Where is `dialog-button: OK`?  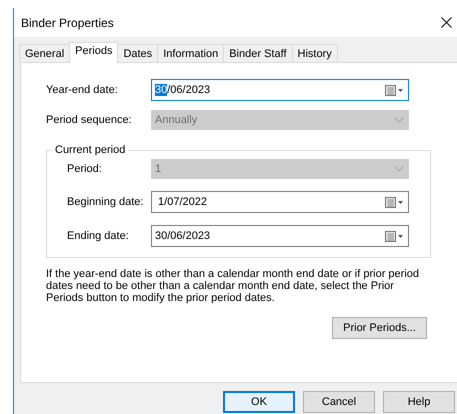
dialog-button: OK is located at coordinates (259, 402).